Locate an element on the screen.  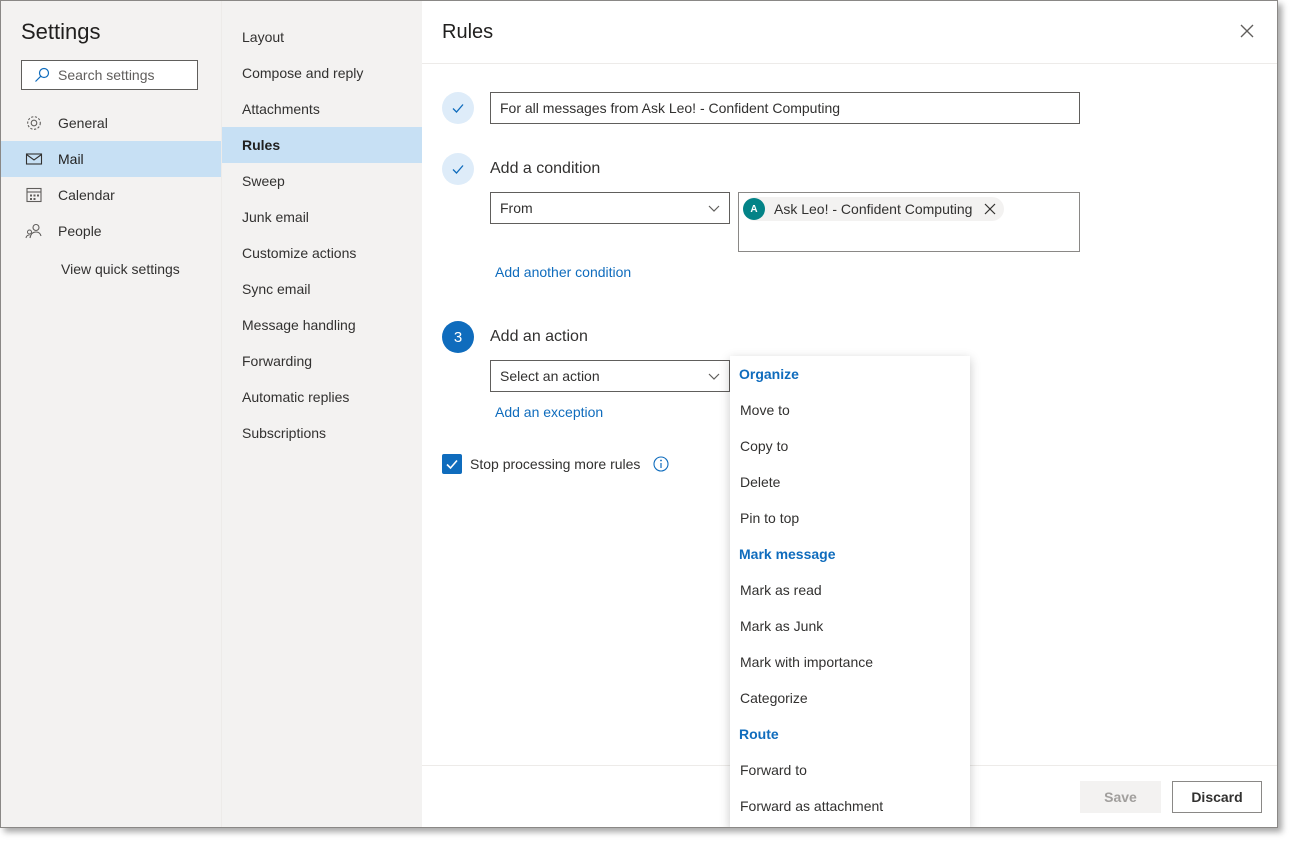
nav-item-people: People is located at coordinates (111, 231).